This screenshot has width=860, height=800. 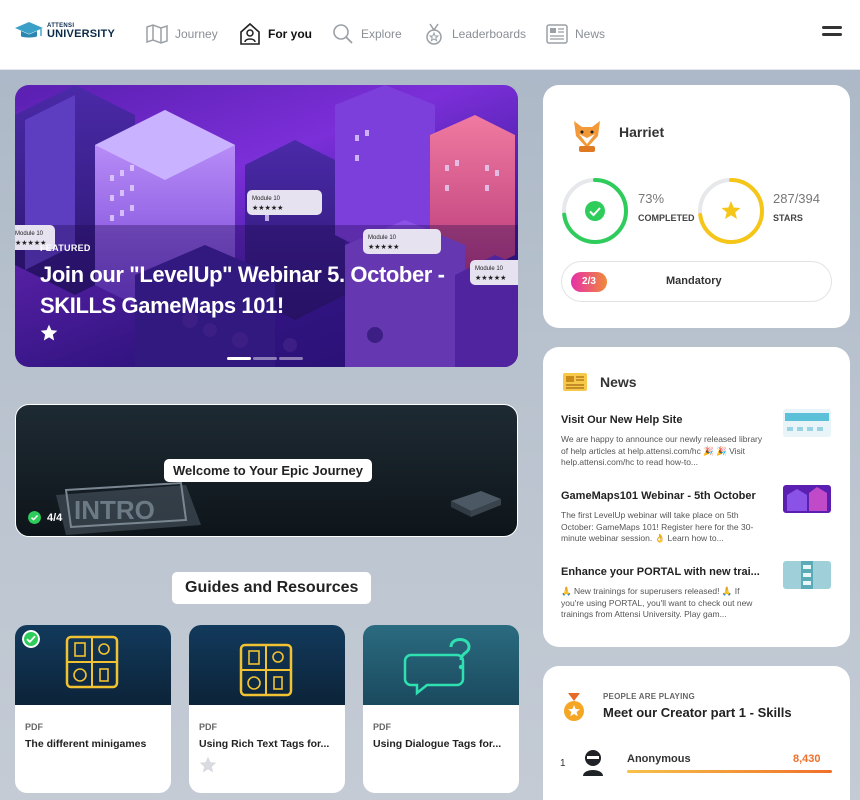 I want to click on leaderboard-subtitle: PEOPLE ARE PLAYING, so click(x=649, y=696).